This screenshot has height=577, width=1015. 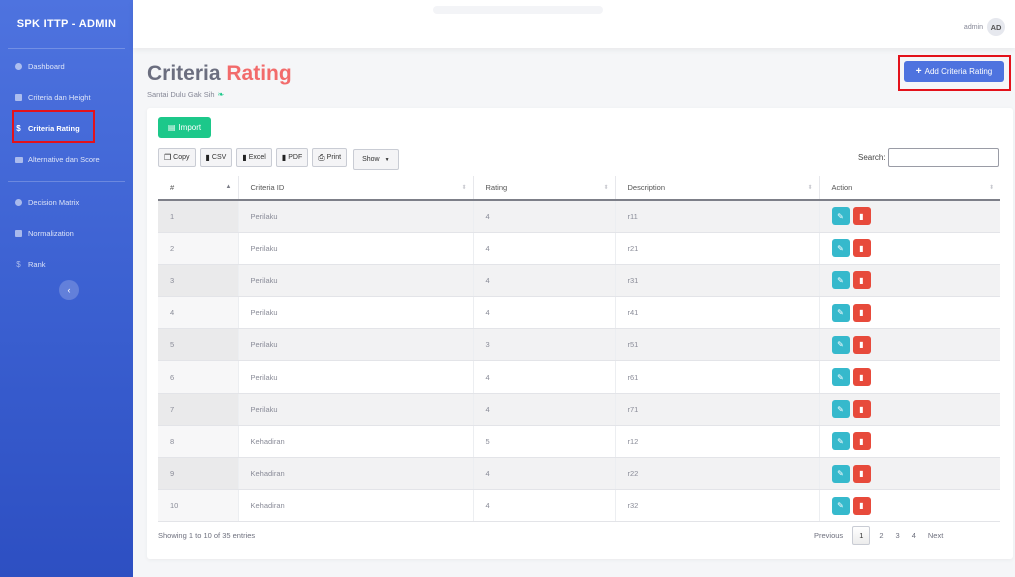 What do you see at coordinates (66, 66) in the screenshot?
I see `sidebar-item-dashboard: Dashboard` at bounding box center [66, 66].